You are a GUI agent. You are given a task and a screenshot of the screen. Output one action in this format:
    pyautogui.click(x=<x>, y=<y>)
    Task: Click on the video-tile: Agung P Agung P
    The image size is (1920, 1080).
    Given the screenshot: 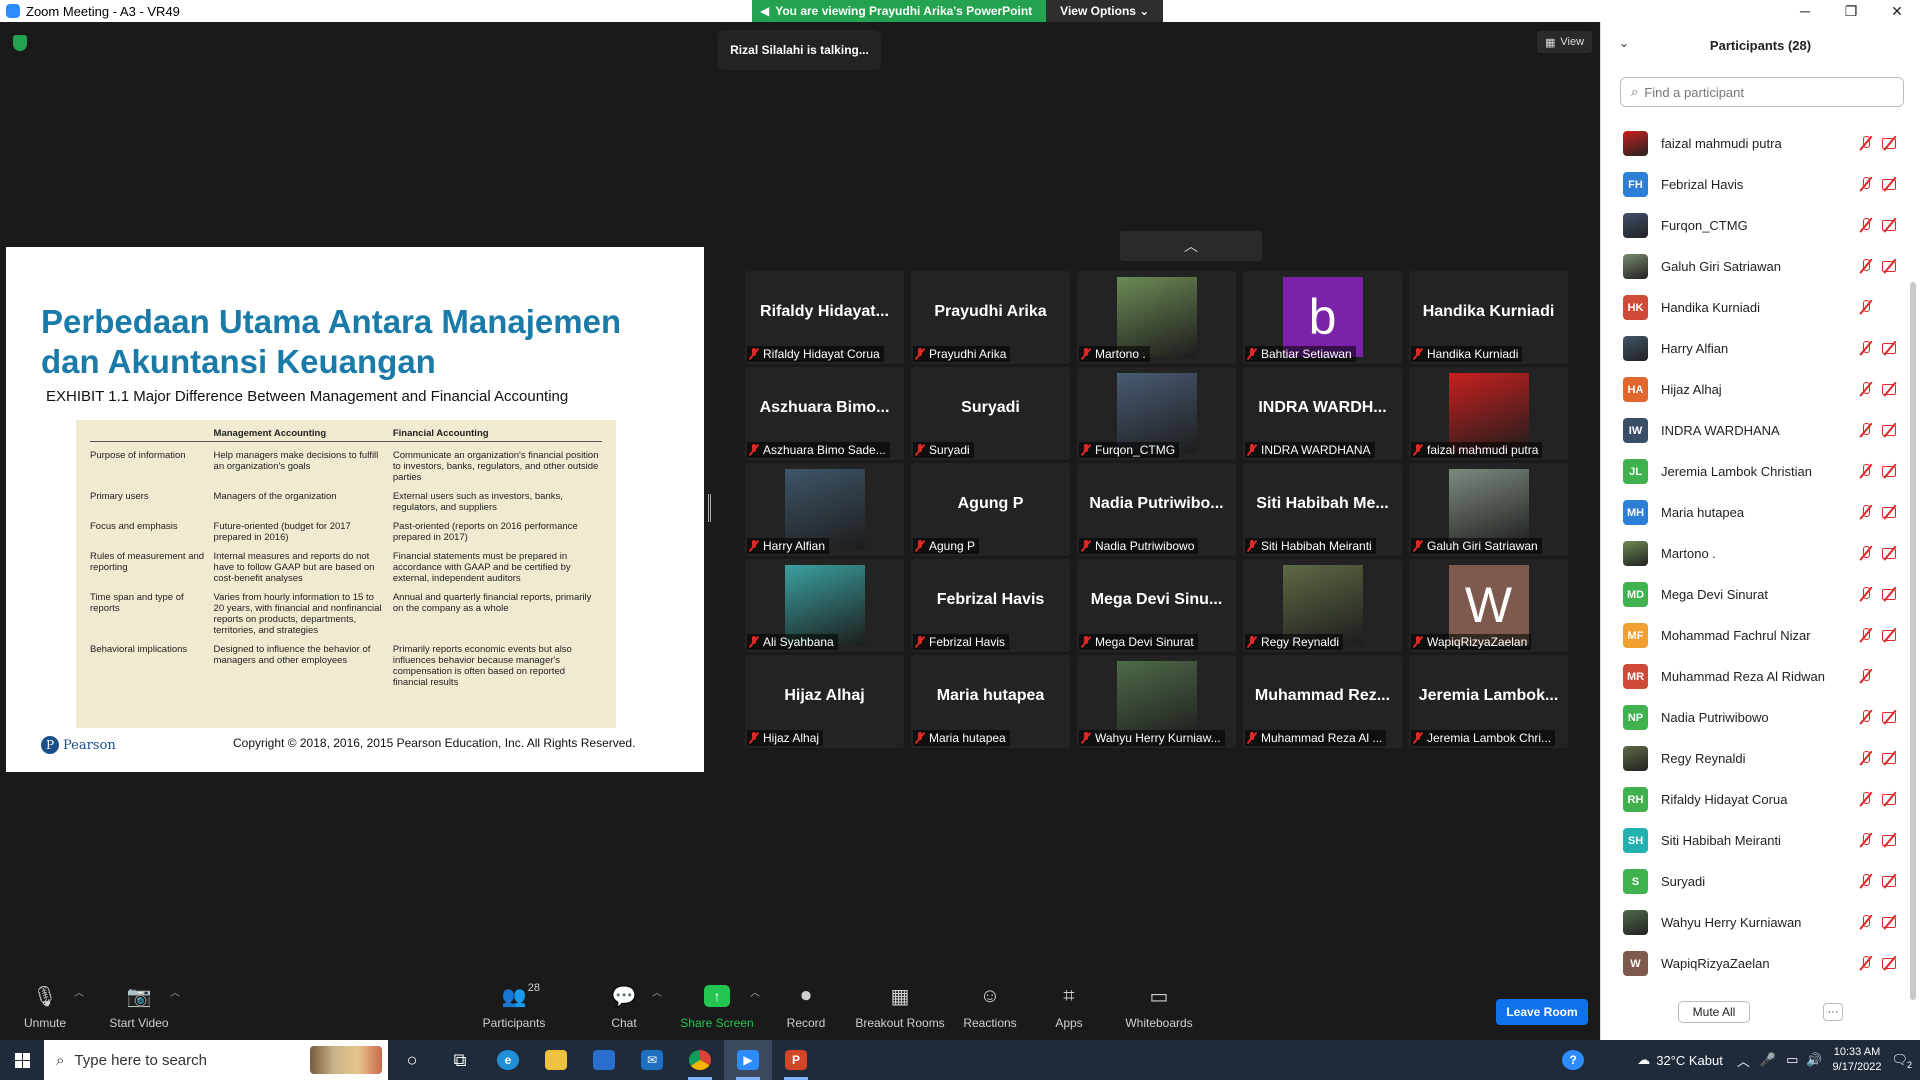 What is the action you would take?
    pyautogui.click(x=990, y=509)
    